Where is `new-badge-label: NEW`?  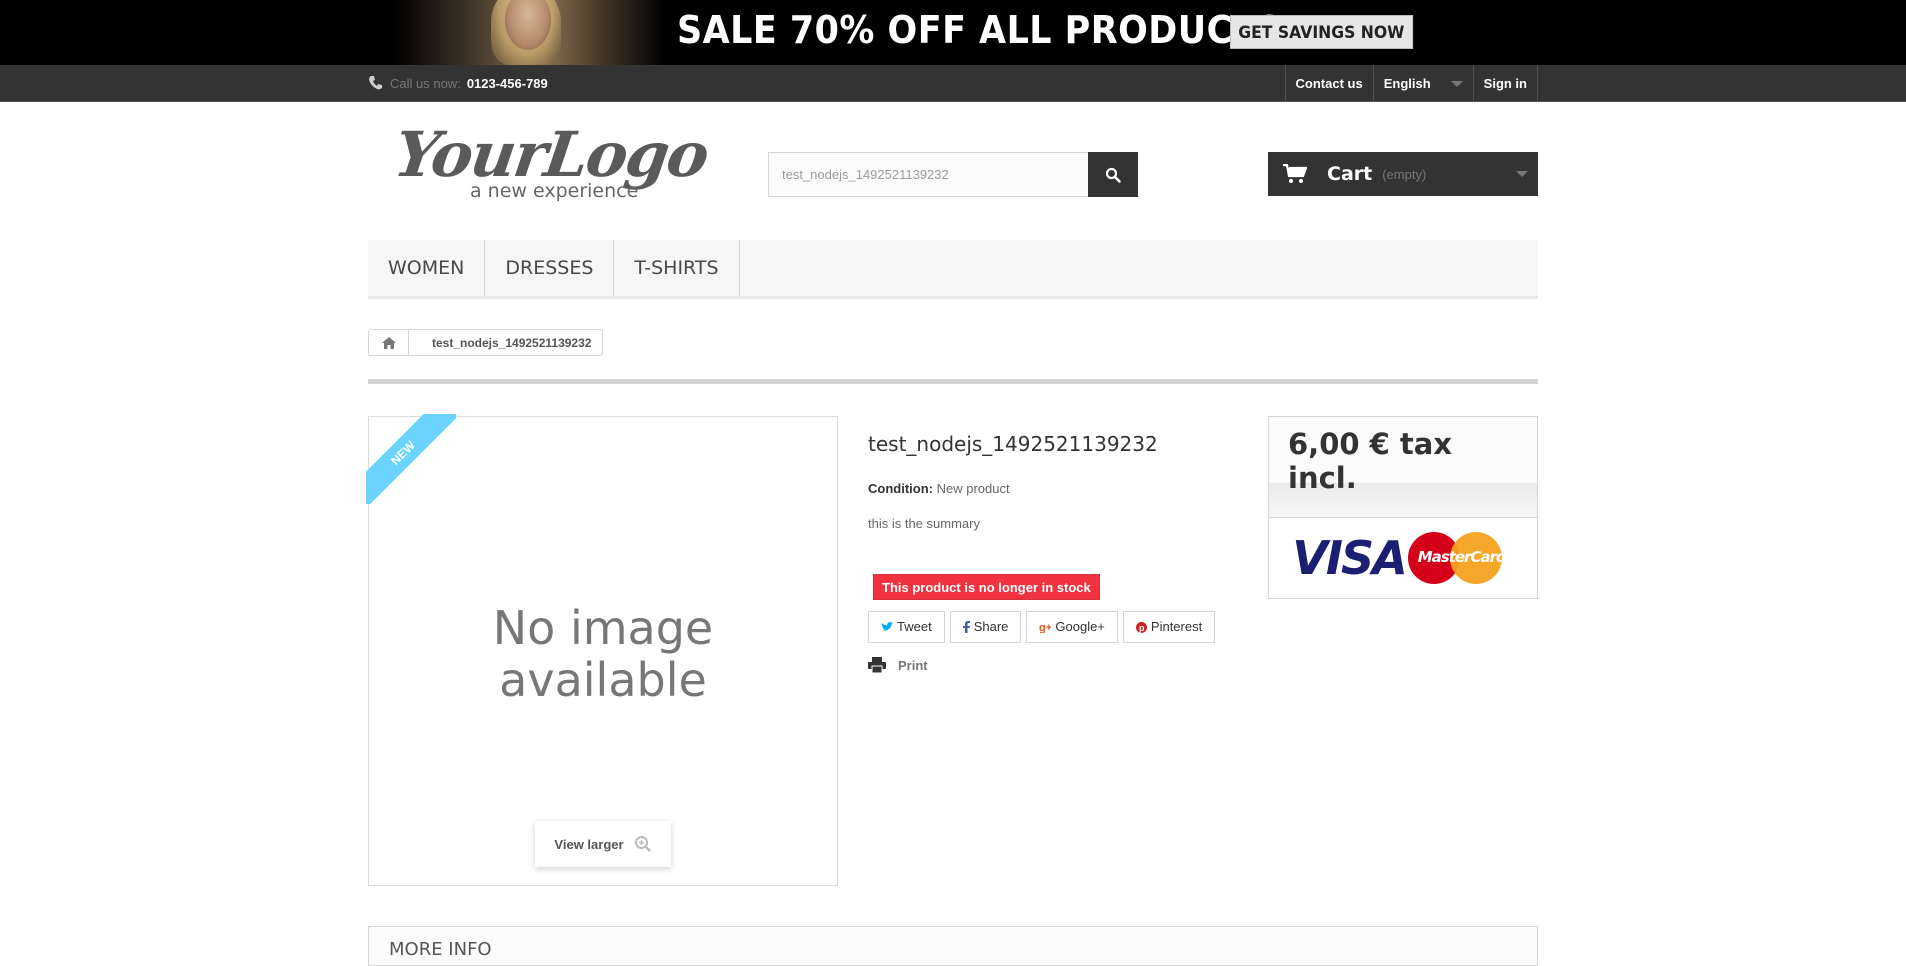 new-badge-label: NEW is located at coordinates (411, 459).